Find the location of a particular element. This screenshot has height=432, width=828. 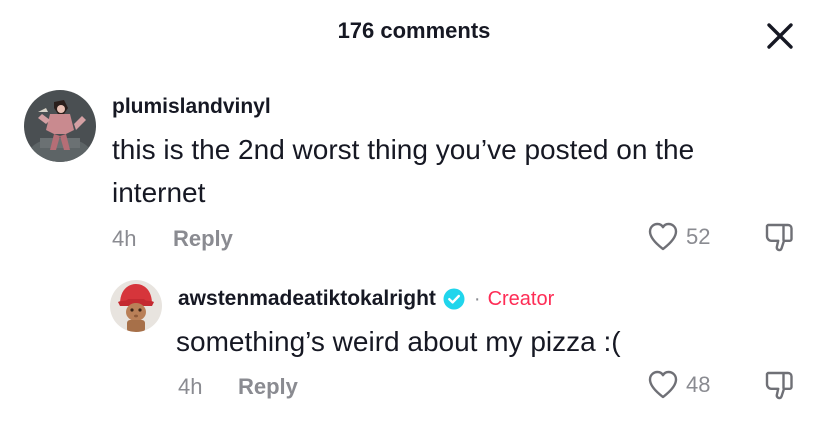

like-button: 52 is located at coordinates (678, 237).